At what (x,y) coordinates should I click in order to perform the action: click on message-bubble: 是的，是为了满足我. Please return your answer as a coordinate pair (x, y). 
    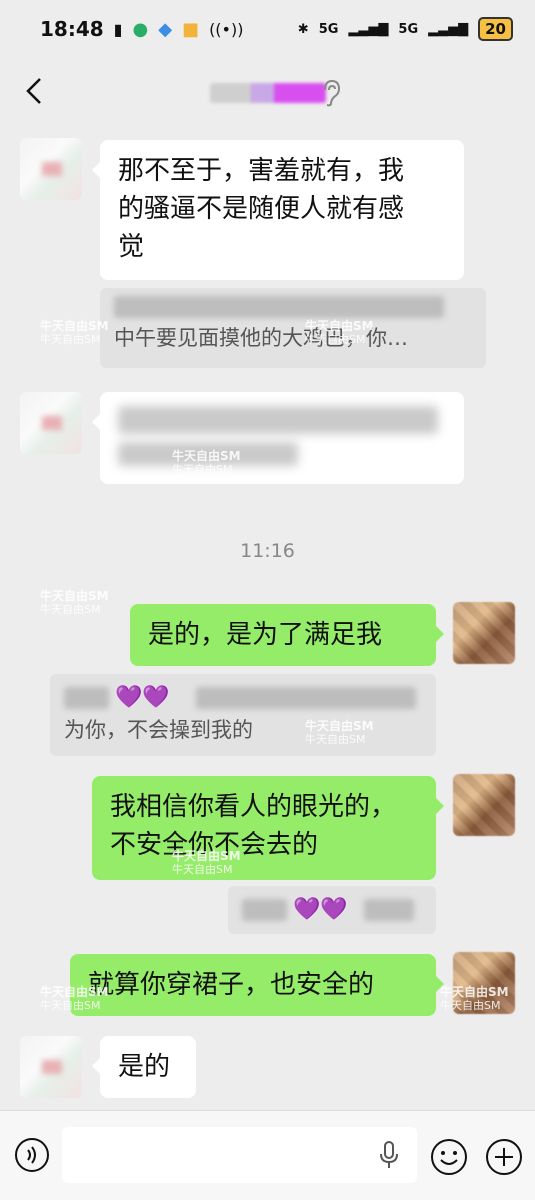
    Looking at the image, I should click on (287, 635).